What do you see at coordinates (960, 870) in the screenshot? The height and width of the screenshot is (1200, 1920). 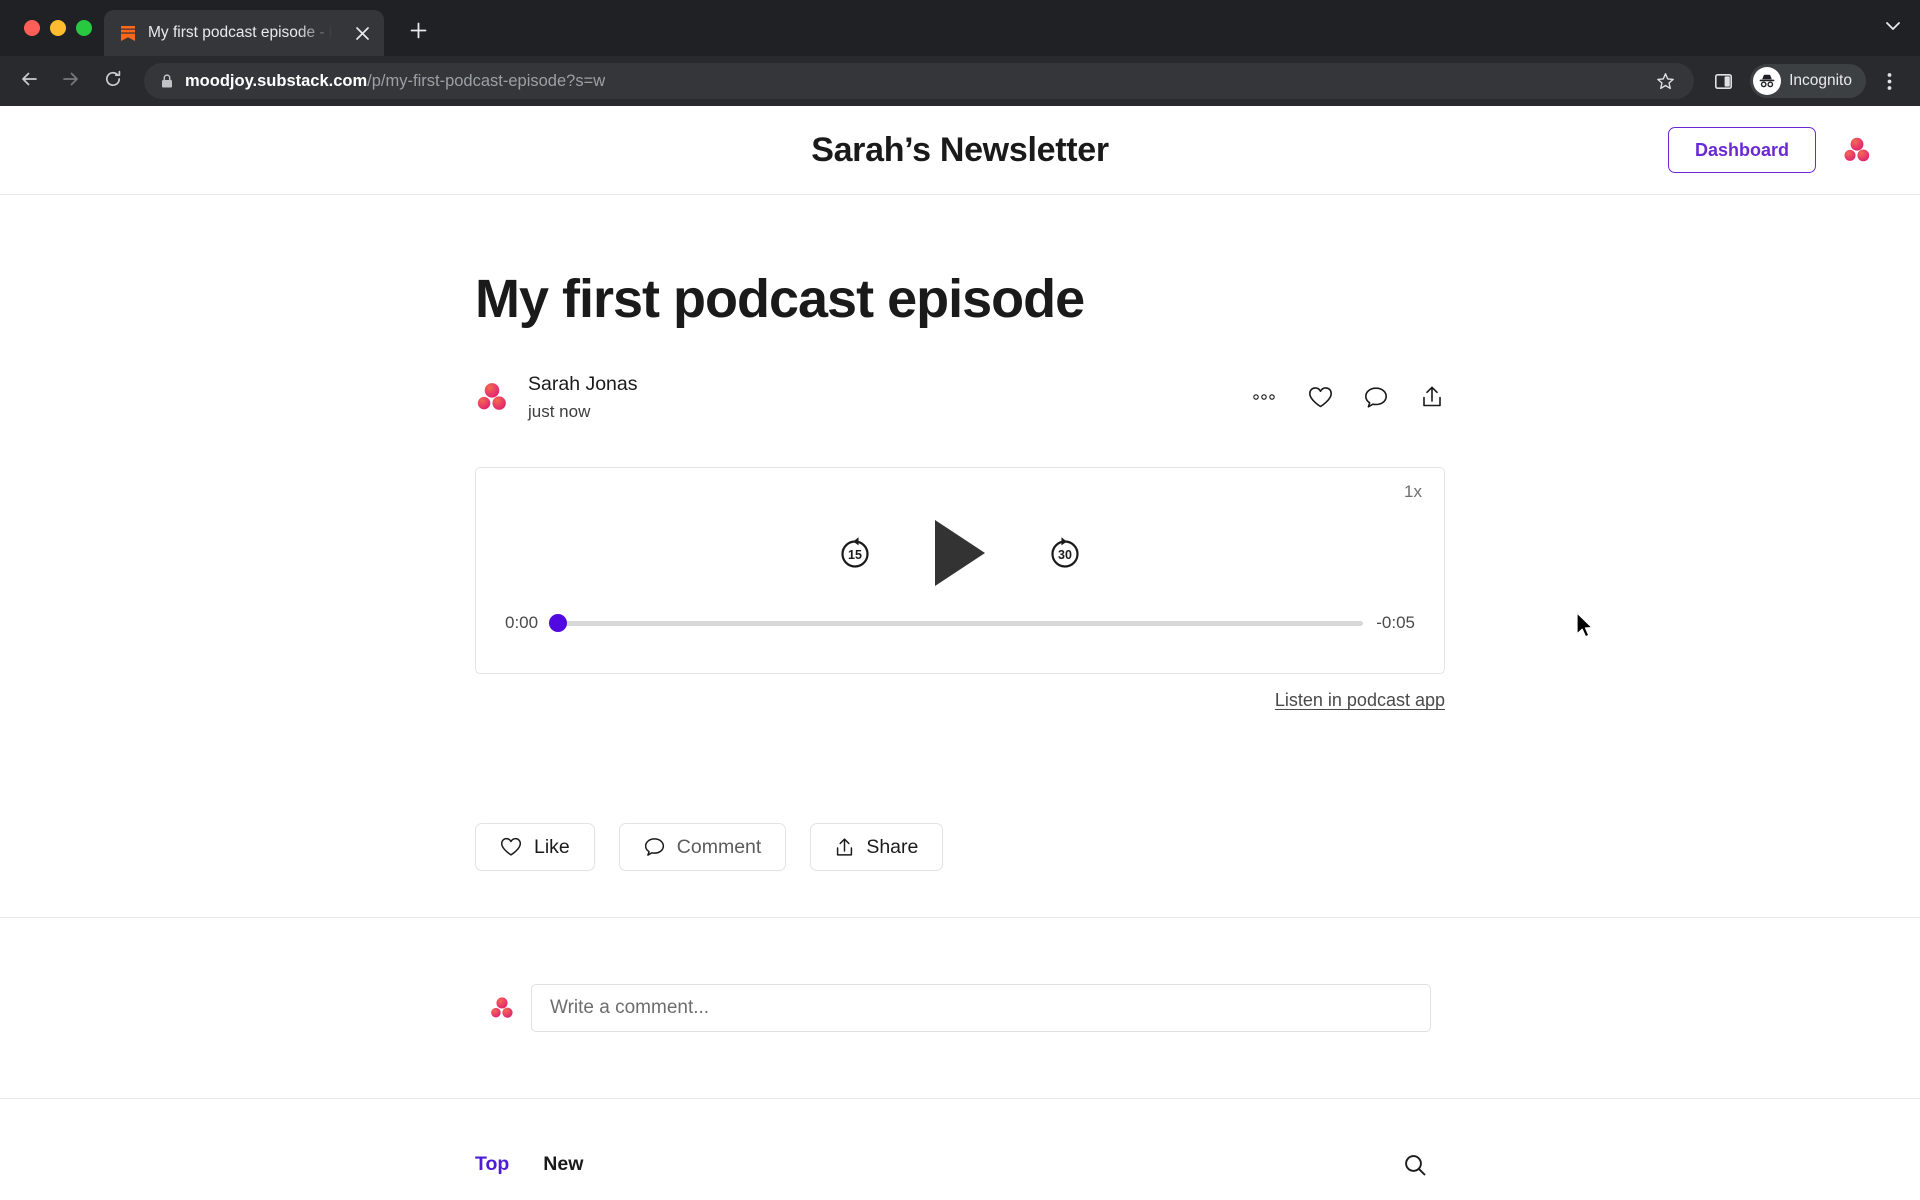 I see `engagement-bar: Like Comment Share` at bounding box center [960, 870].